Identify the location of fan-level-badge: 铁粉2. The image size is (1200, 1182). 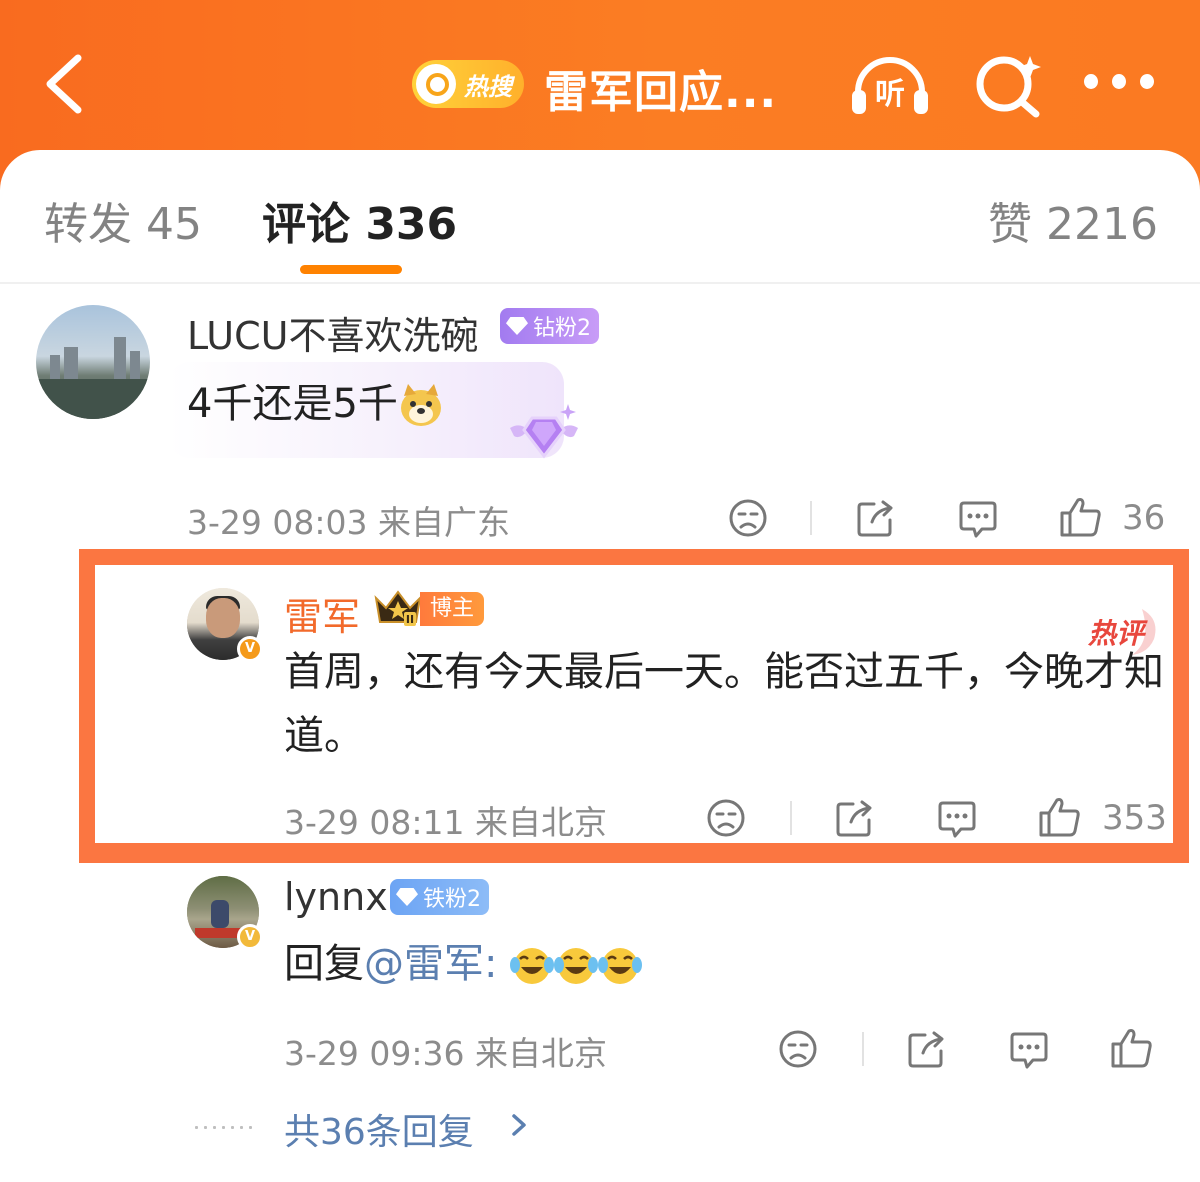
(439, 897).